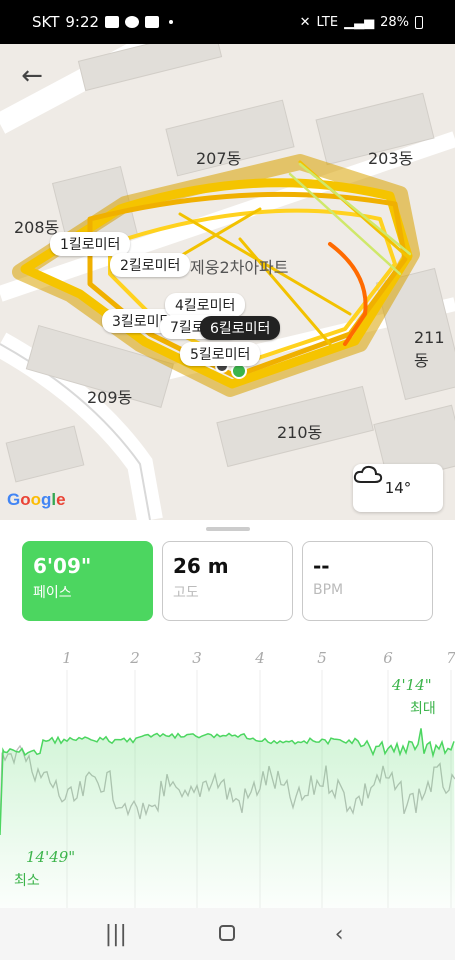  I want to click on sheet-drag-handle, so click(228, 529).